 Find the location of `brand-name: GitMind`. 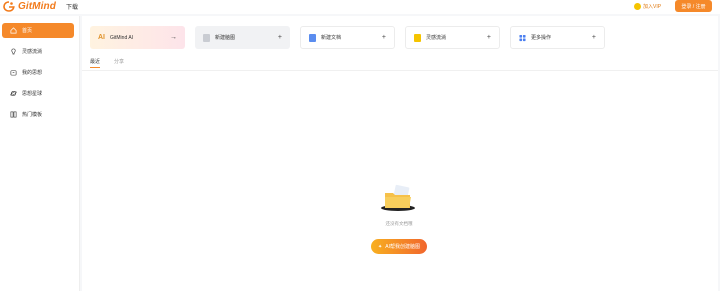

brand-name: GitMind is located at coordinates (37, 6).